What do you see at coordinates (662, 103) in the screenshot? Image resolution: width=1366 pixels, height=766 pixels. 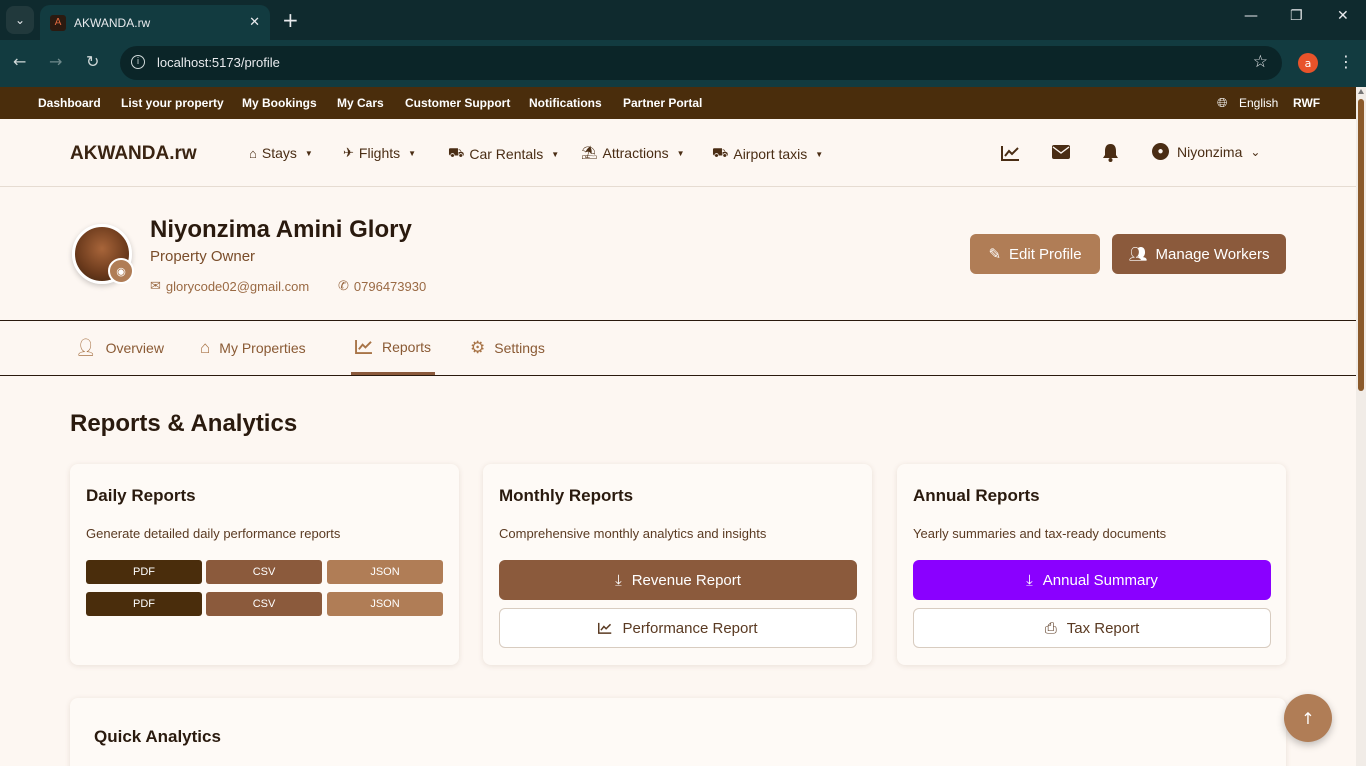 I see `topnav-partner-portal: Partner Portal` at bounding box center [662, 103].